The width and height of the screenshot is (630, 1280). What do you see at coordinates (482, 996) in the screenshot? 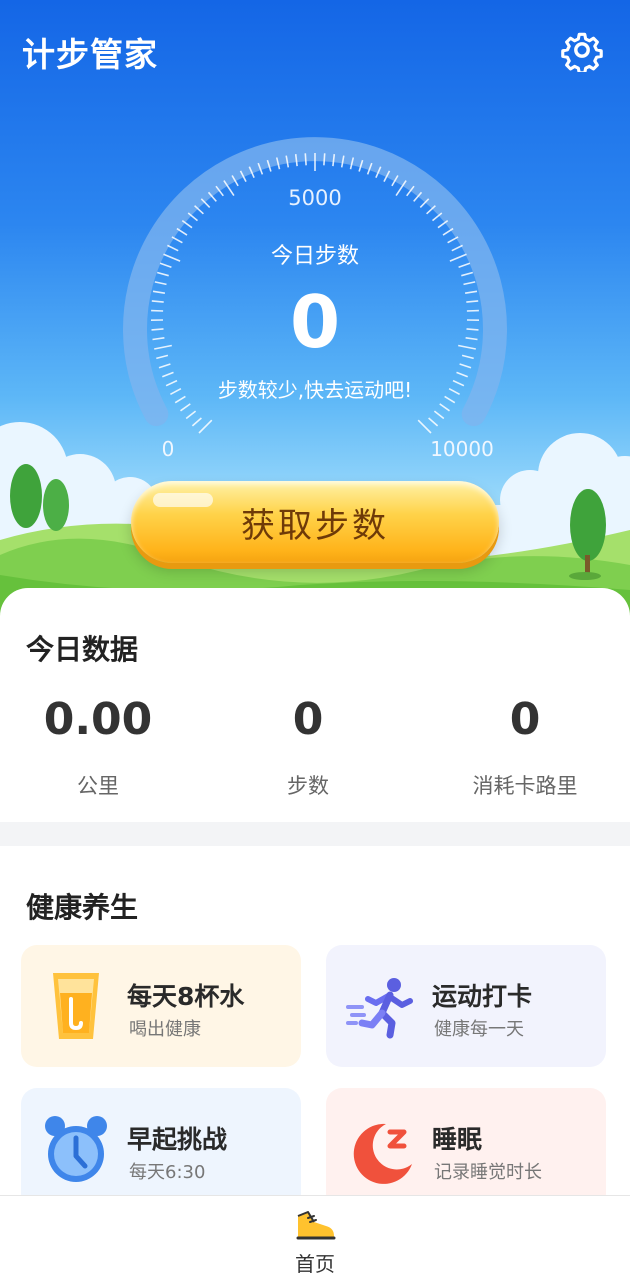
I see `tile-exercise-title: 运动打卡` at bounding box center [482, 996].